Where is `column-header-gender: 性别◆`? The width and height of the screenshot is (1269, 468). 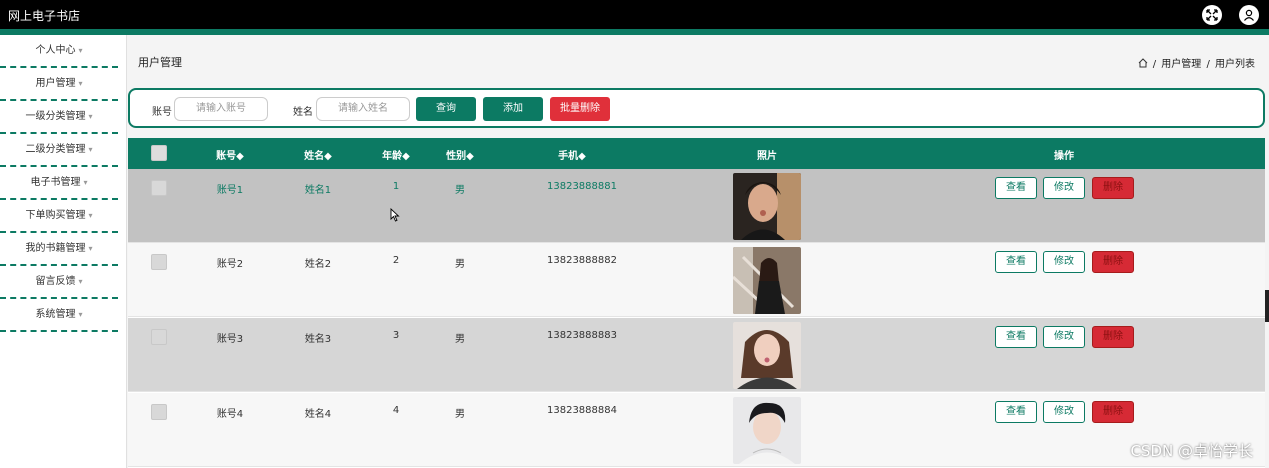
column-header-gender: 性别◆ is located at coordinates (460, 154).